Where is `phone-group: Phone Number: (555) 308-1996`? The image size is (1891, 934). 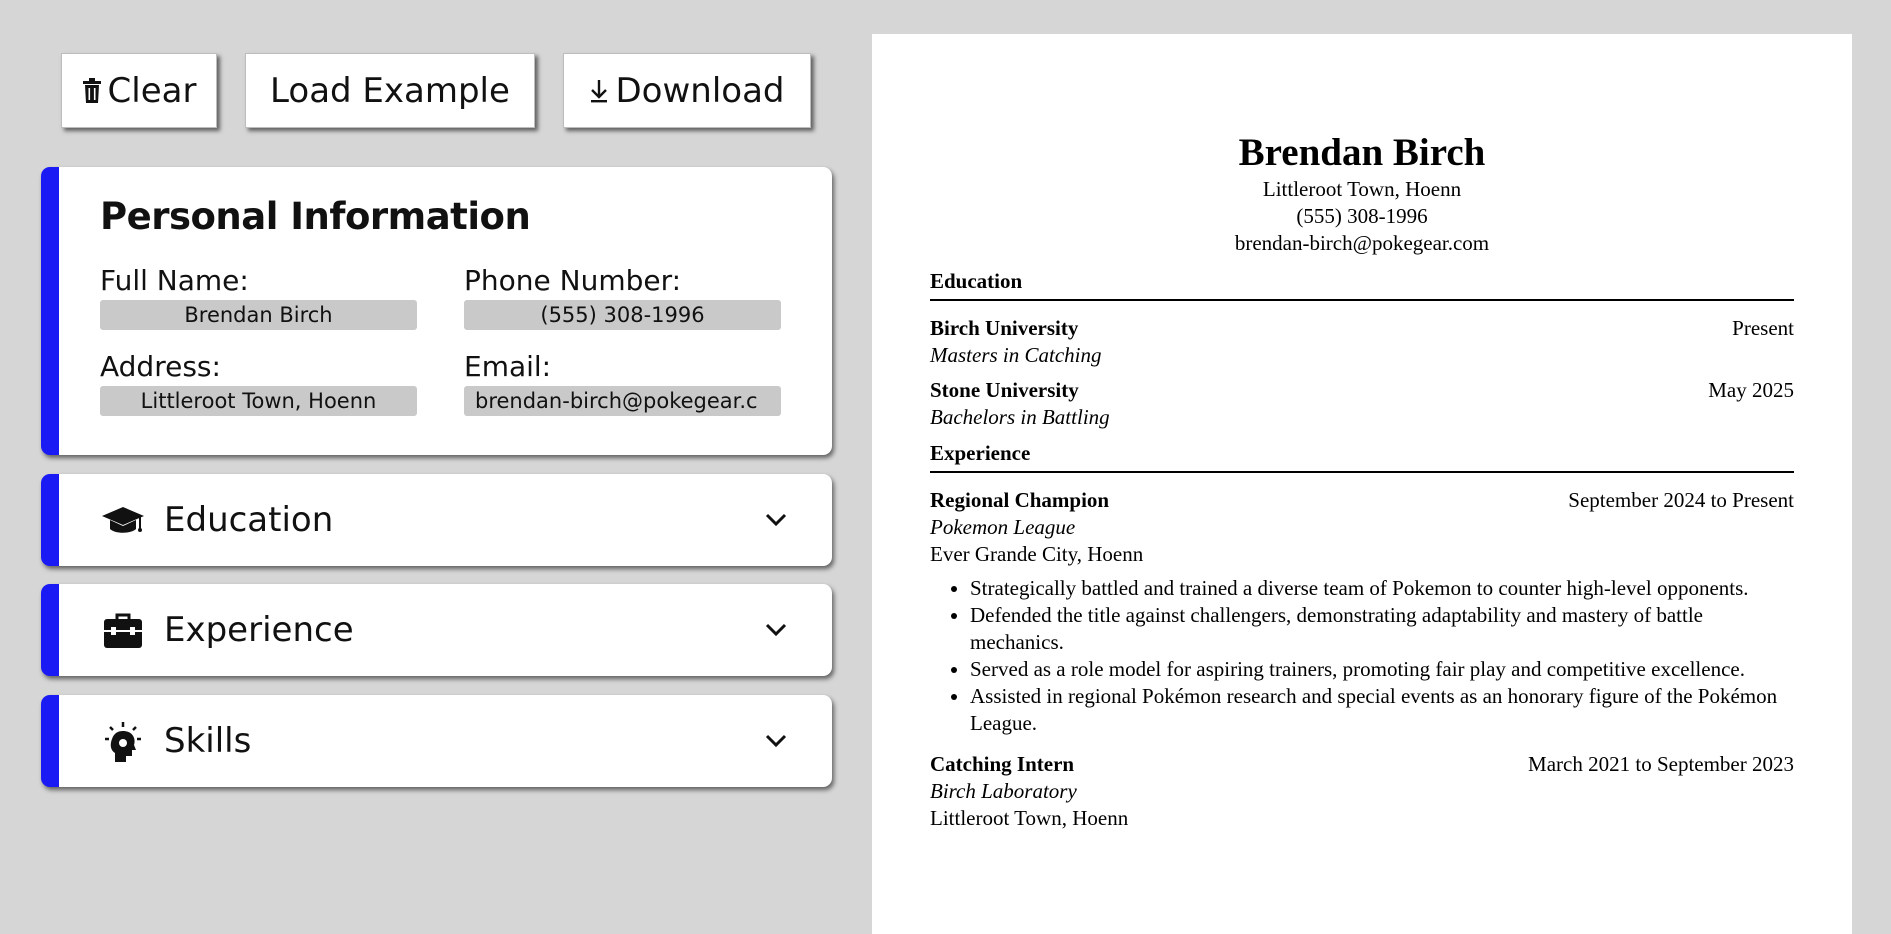 phone-group: Phone Number: (555) 308-1996 is located at coordinates (622, 297).